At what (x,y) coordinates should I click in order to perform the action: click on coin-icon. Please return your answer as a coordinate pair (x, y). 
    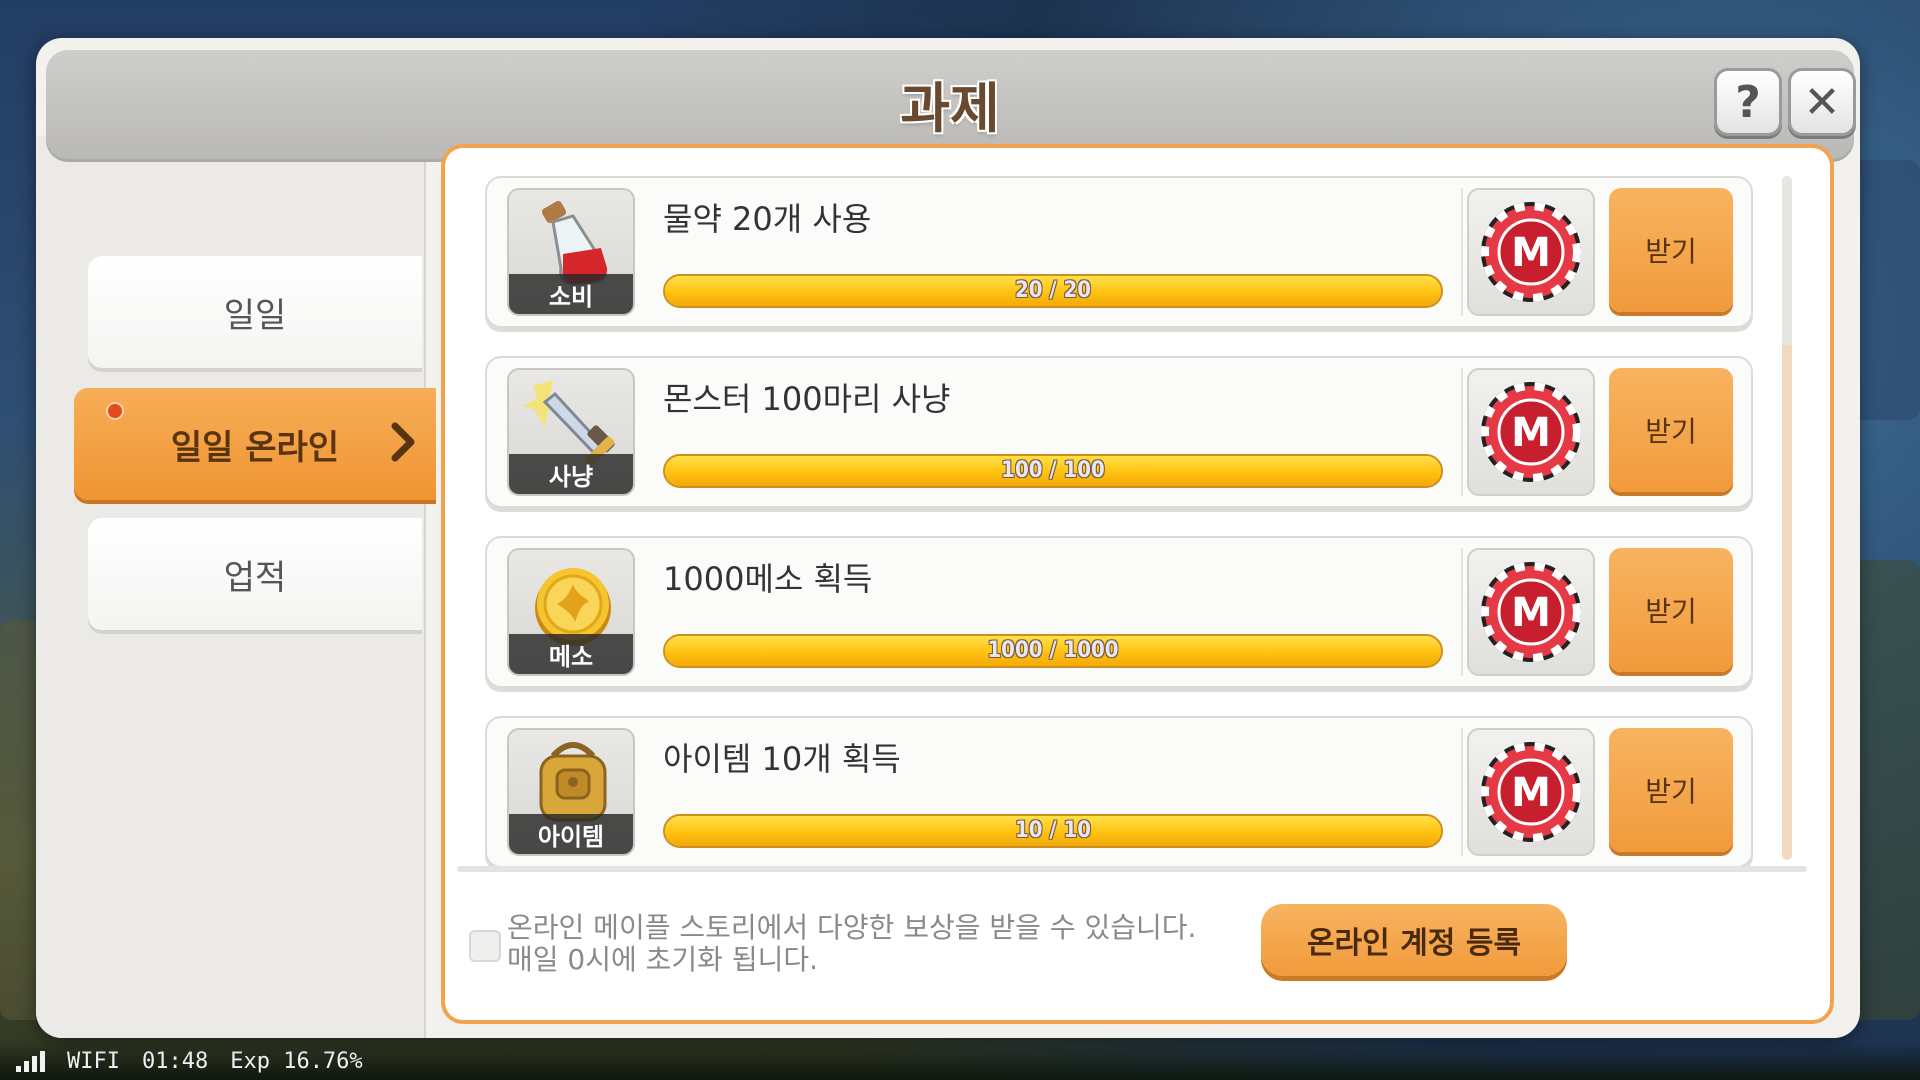
    Looking at the image, I should click on (573, 607).